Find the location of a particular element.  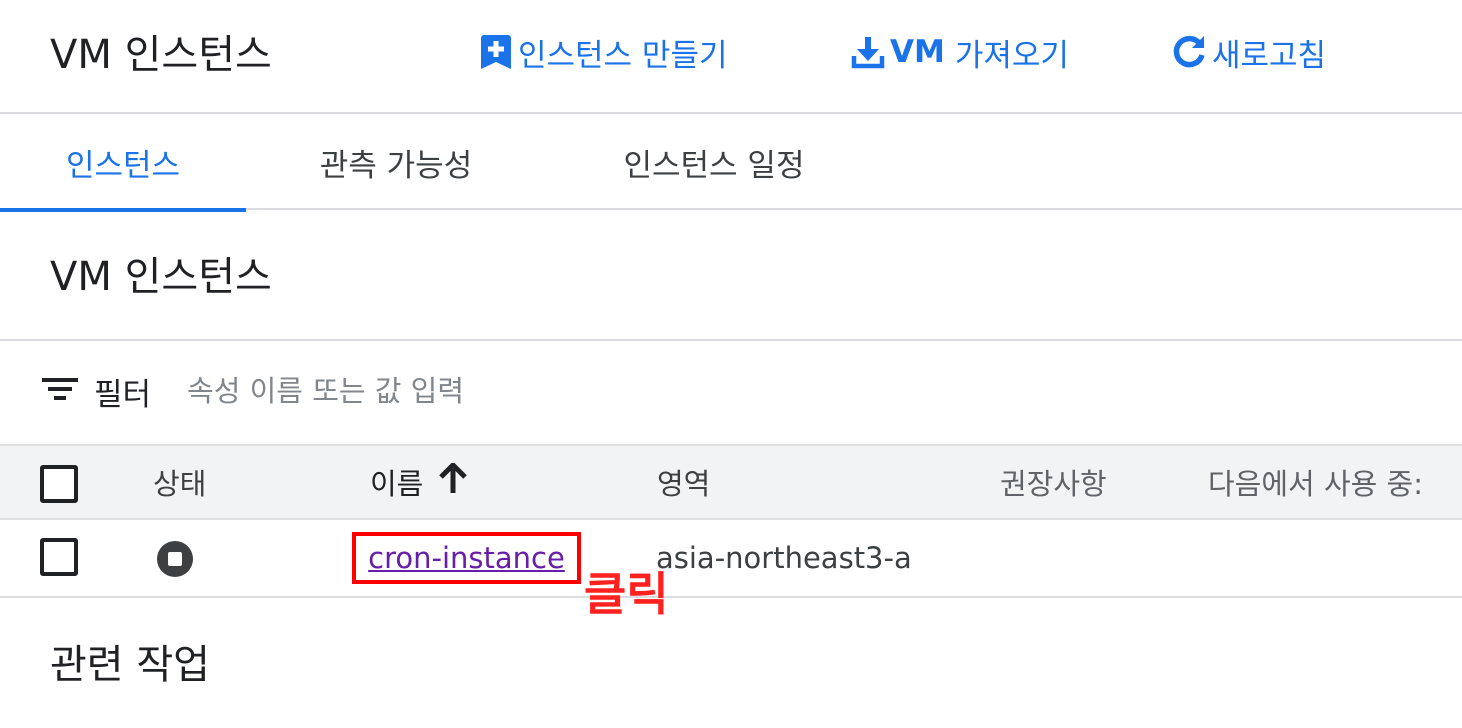

tab-instance-schedules: 인스턴스 일정 is located at coordinates (714, 162).